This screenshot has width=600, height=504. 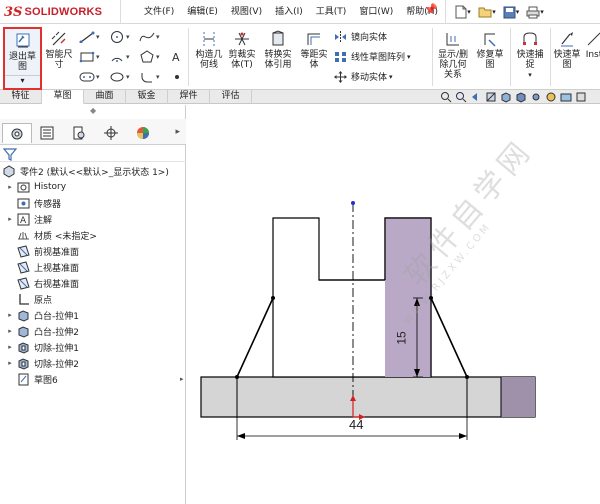 I want to click on menu-insert: 插入(I), so click(x=289, y=12).